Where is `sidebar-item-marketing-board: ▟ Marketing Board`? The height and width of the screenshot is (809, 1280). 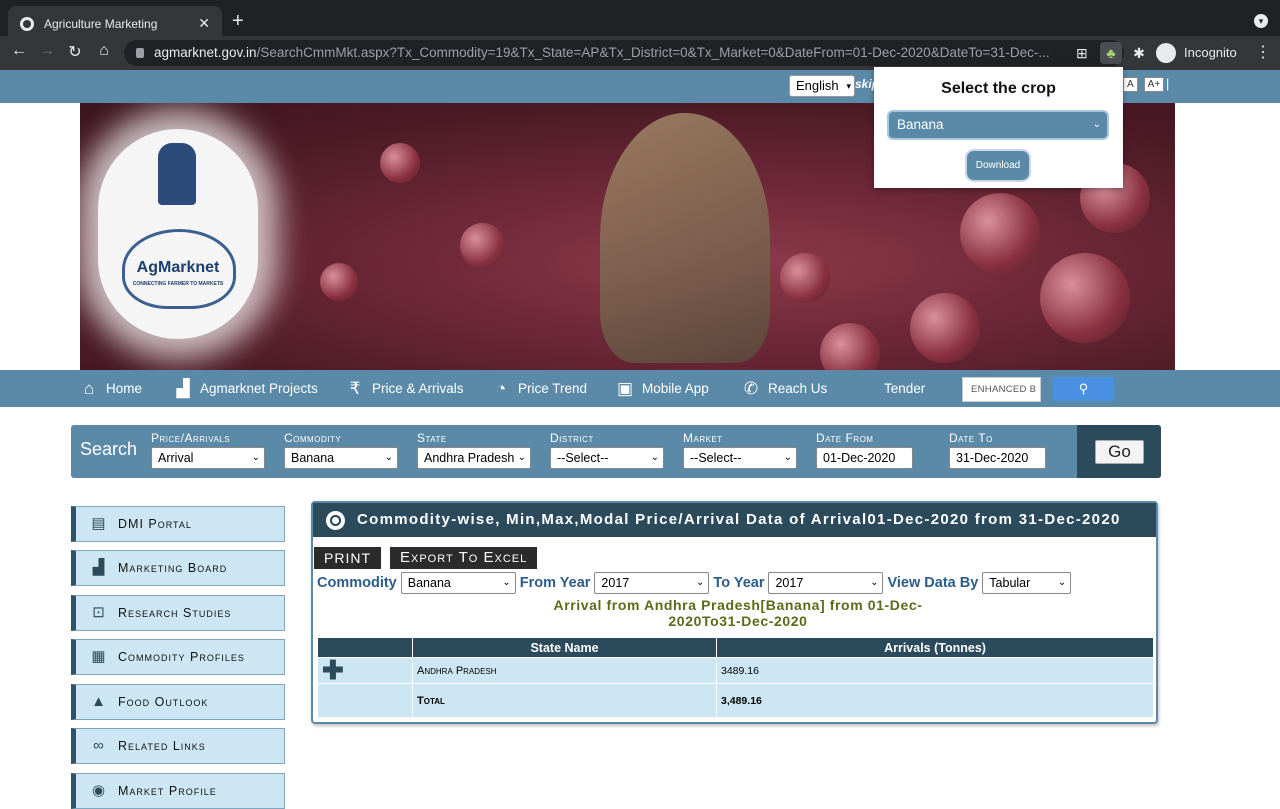 sidebar-item-marketing-board: ▟ Marketing Board is located at coordinates (178, 568).